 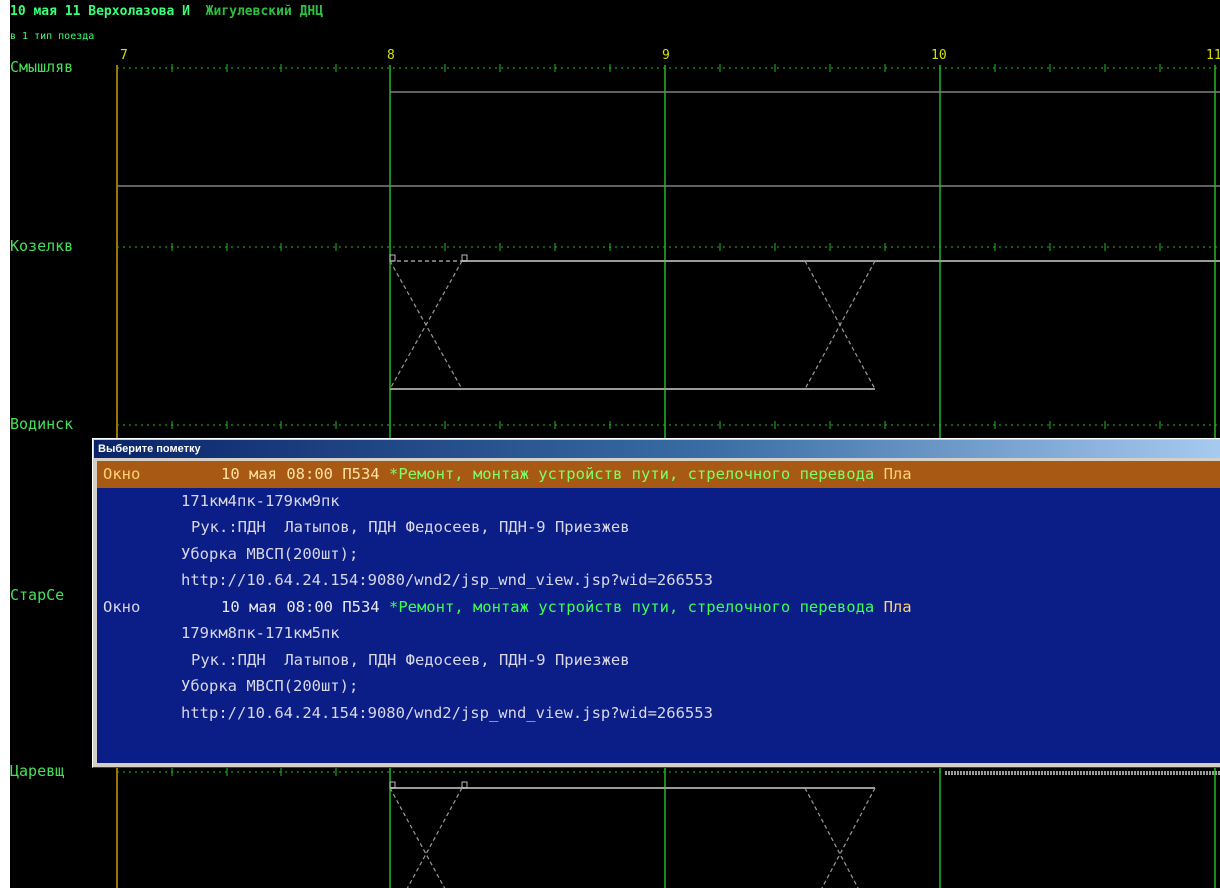 I want to click on hour-label-8: 8, so click(x=391, y=55).